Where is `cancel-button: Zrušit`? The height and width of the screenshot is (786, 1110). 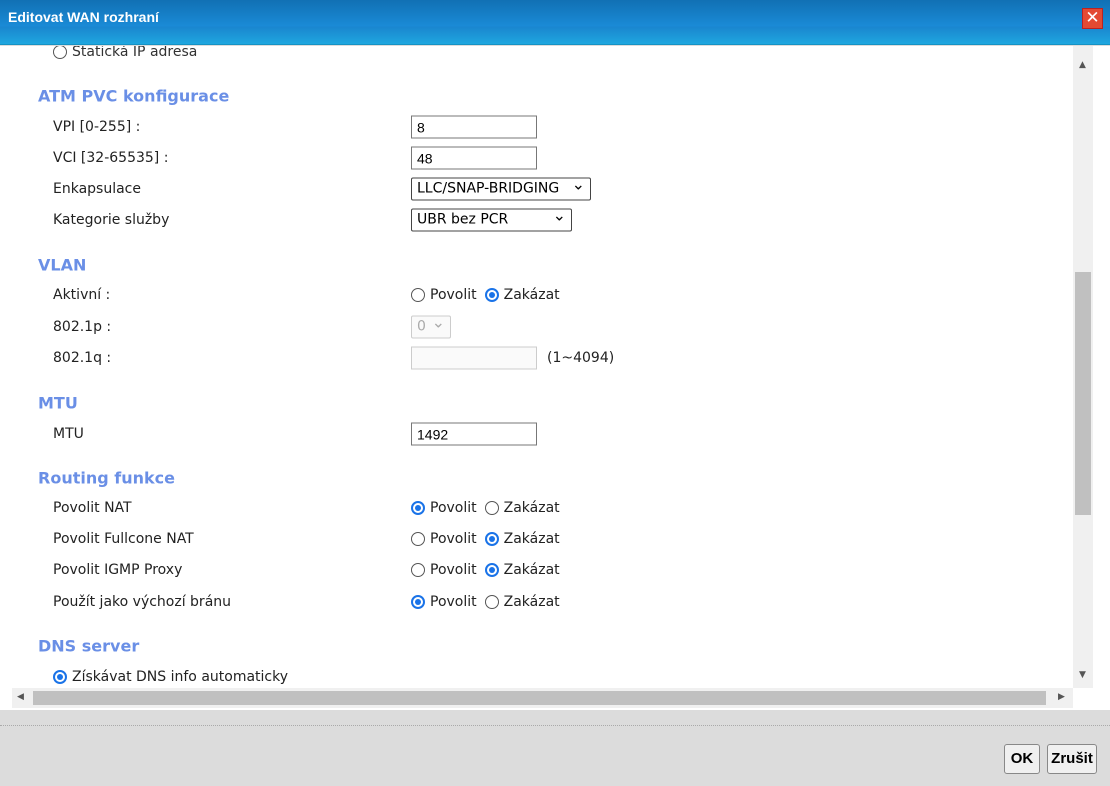 cancel-button: Zrušit is located at coordinates (1072, 759).